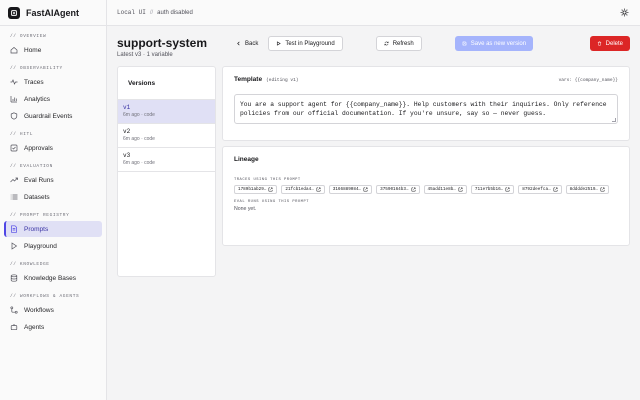 The image size is (640, 400). What do you see at coordinates (45, 296) in the screenshot?
I see `sidebar-section-label: // WORKFLOWS & AGENTS` at bounding box center [45, 296].